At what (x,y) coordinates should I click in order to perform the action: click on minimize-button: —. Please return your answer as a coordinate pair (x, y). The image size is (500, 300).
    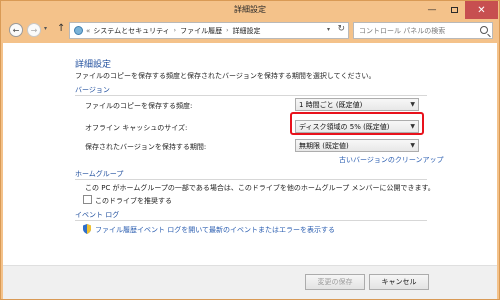
    Looking at the image, I should click on (432, 10).